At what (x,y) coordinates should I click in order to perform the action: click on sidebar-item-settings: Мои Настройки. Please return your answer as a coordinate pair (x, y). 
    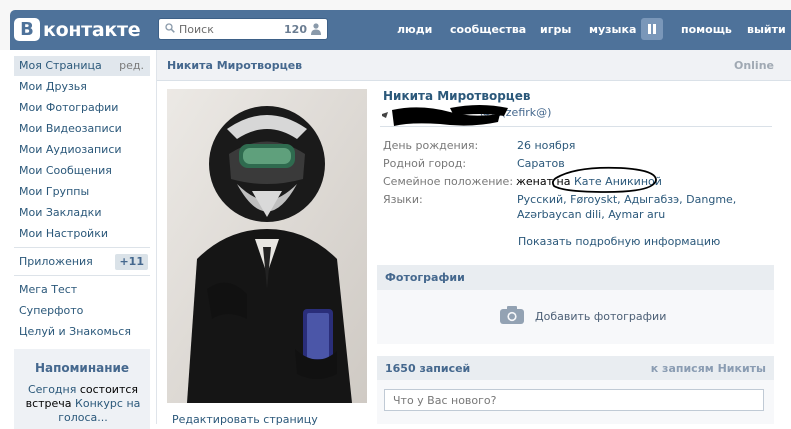
    Looking at the image, I should click on (82, 234).